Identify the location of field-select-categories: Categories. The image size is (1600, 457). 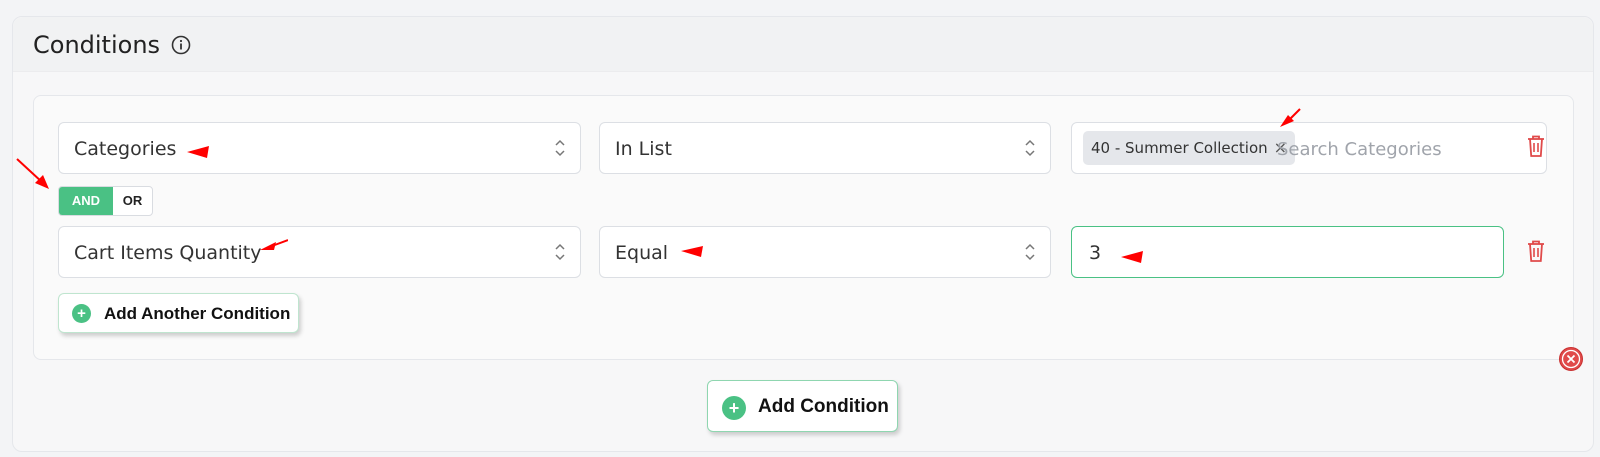
(319, 148).